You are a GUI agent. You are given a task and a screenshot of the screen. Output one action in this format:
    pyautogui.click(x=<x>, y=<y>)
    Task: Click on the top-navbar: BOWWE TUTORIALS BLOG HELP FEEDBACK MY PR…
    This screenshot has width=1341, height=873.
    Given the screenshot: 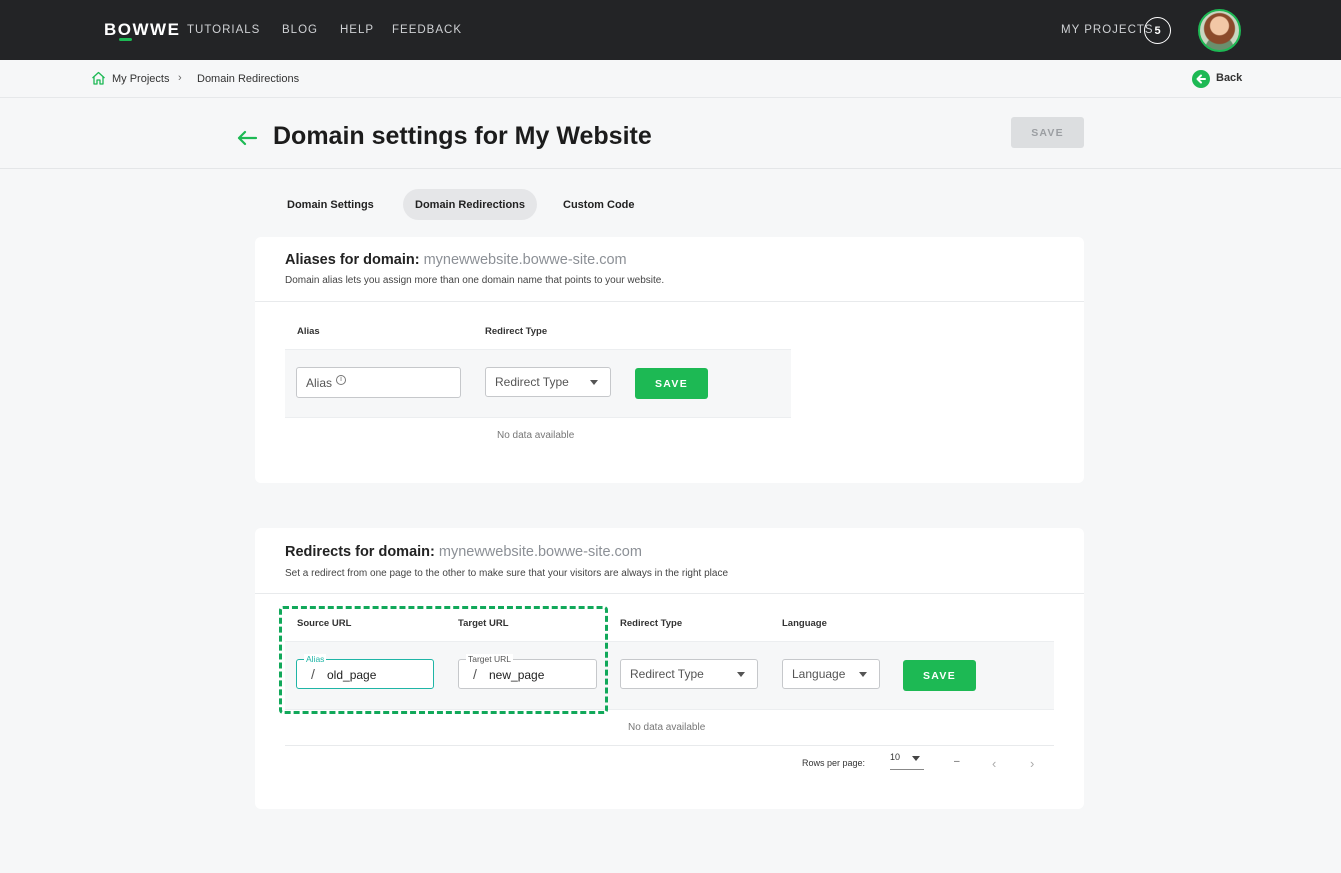 What is the action you would take?
    pyautogui.click(x=670, y=30)
    